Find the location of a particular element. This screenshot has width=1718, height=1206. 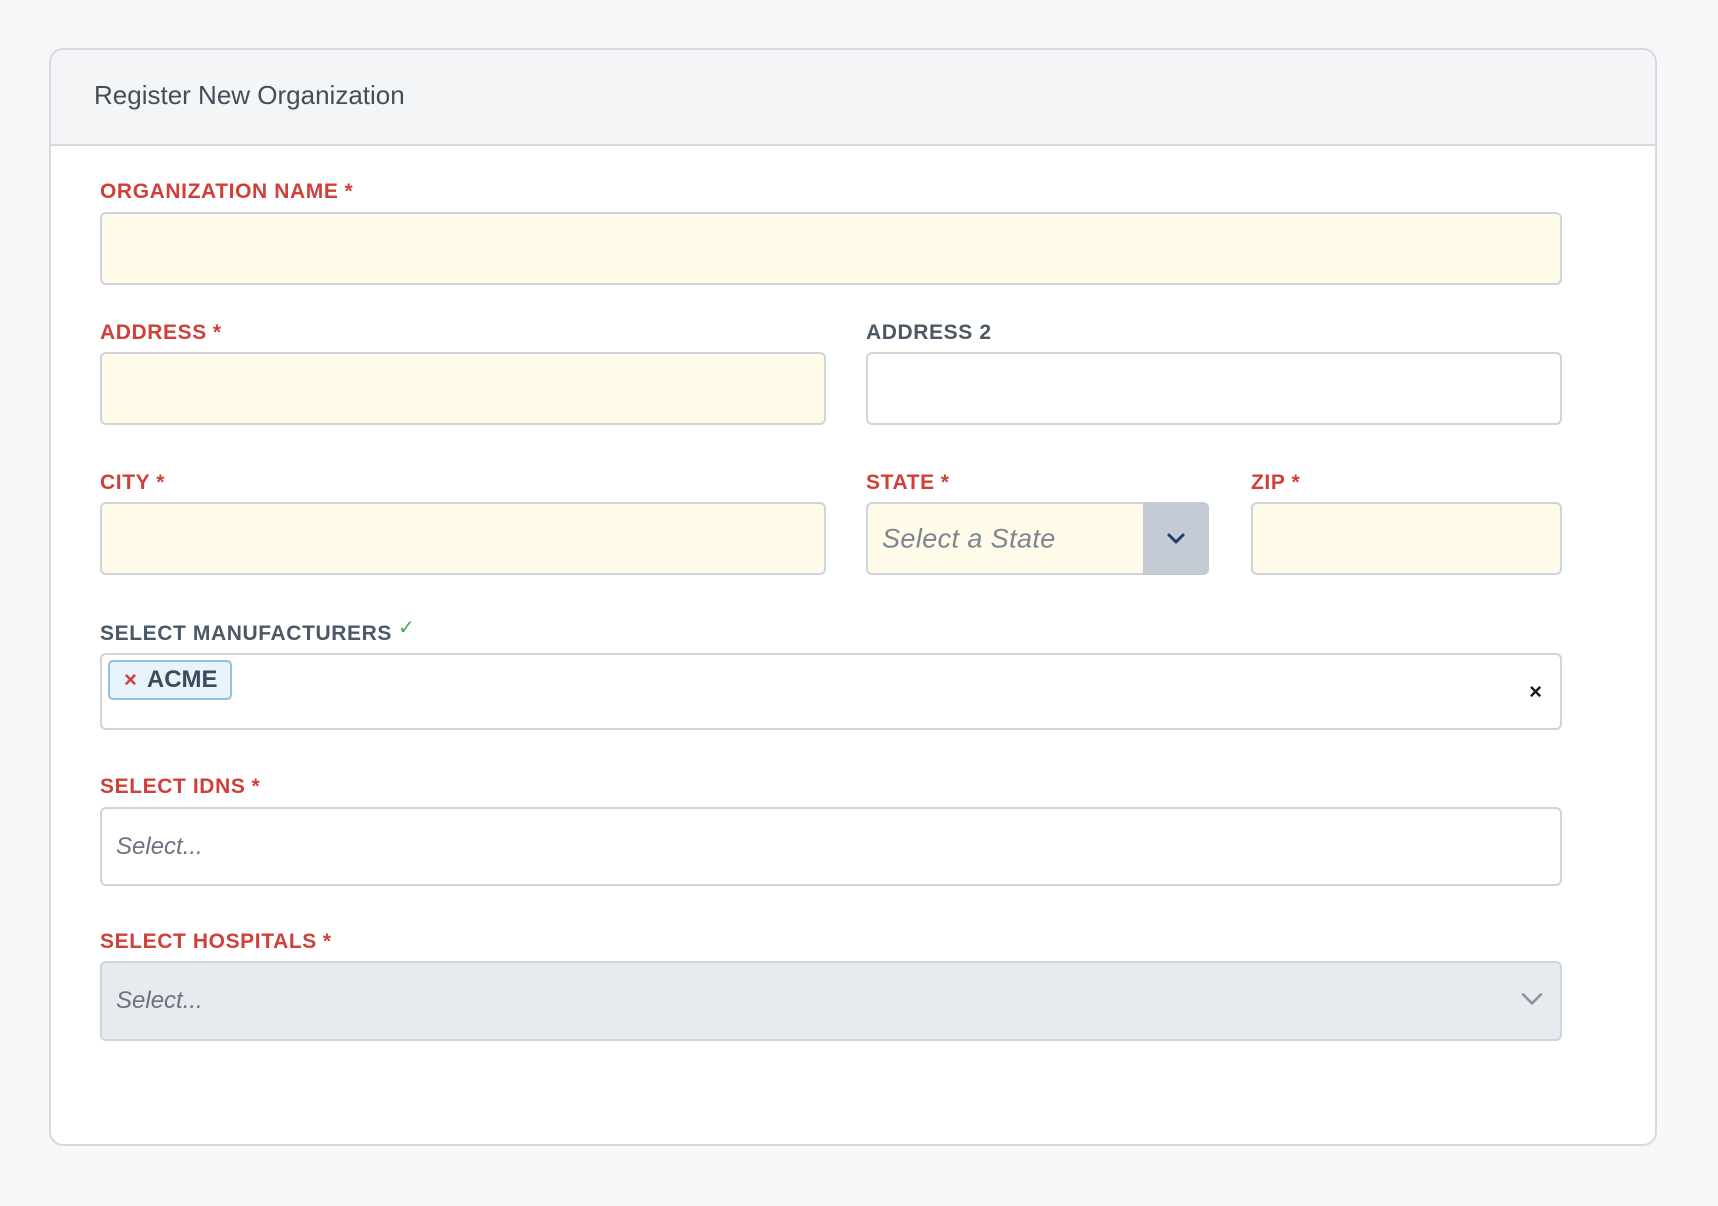

organization-name-label: ORGANIZATION NAME * is located at coordinates (226, 192).